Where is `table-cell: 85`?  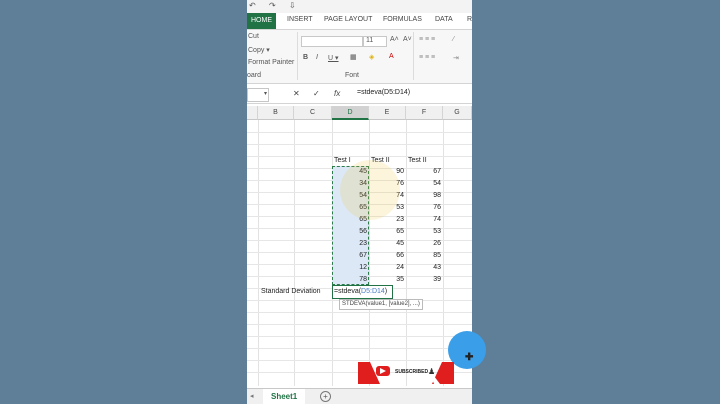
table-cell: 85 is located at coordinates (423, 256).